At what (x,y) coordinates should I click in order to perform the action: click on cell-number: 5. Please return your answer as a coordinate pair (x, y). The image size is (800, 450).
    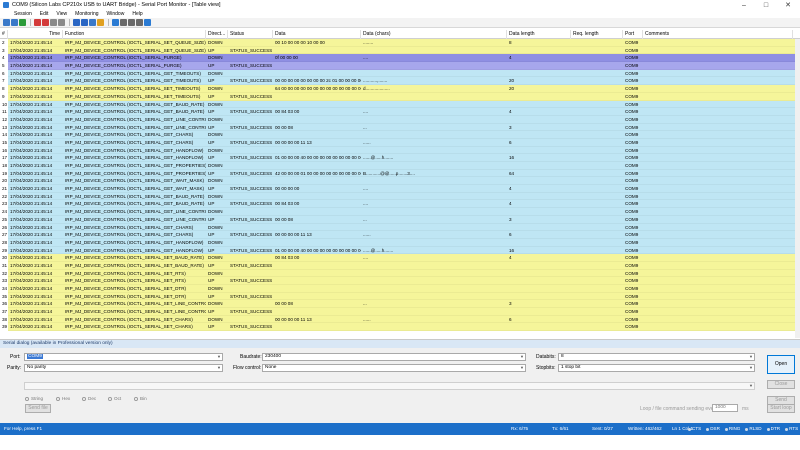
    Looking at the image, I should click on (4, 66).